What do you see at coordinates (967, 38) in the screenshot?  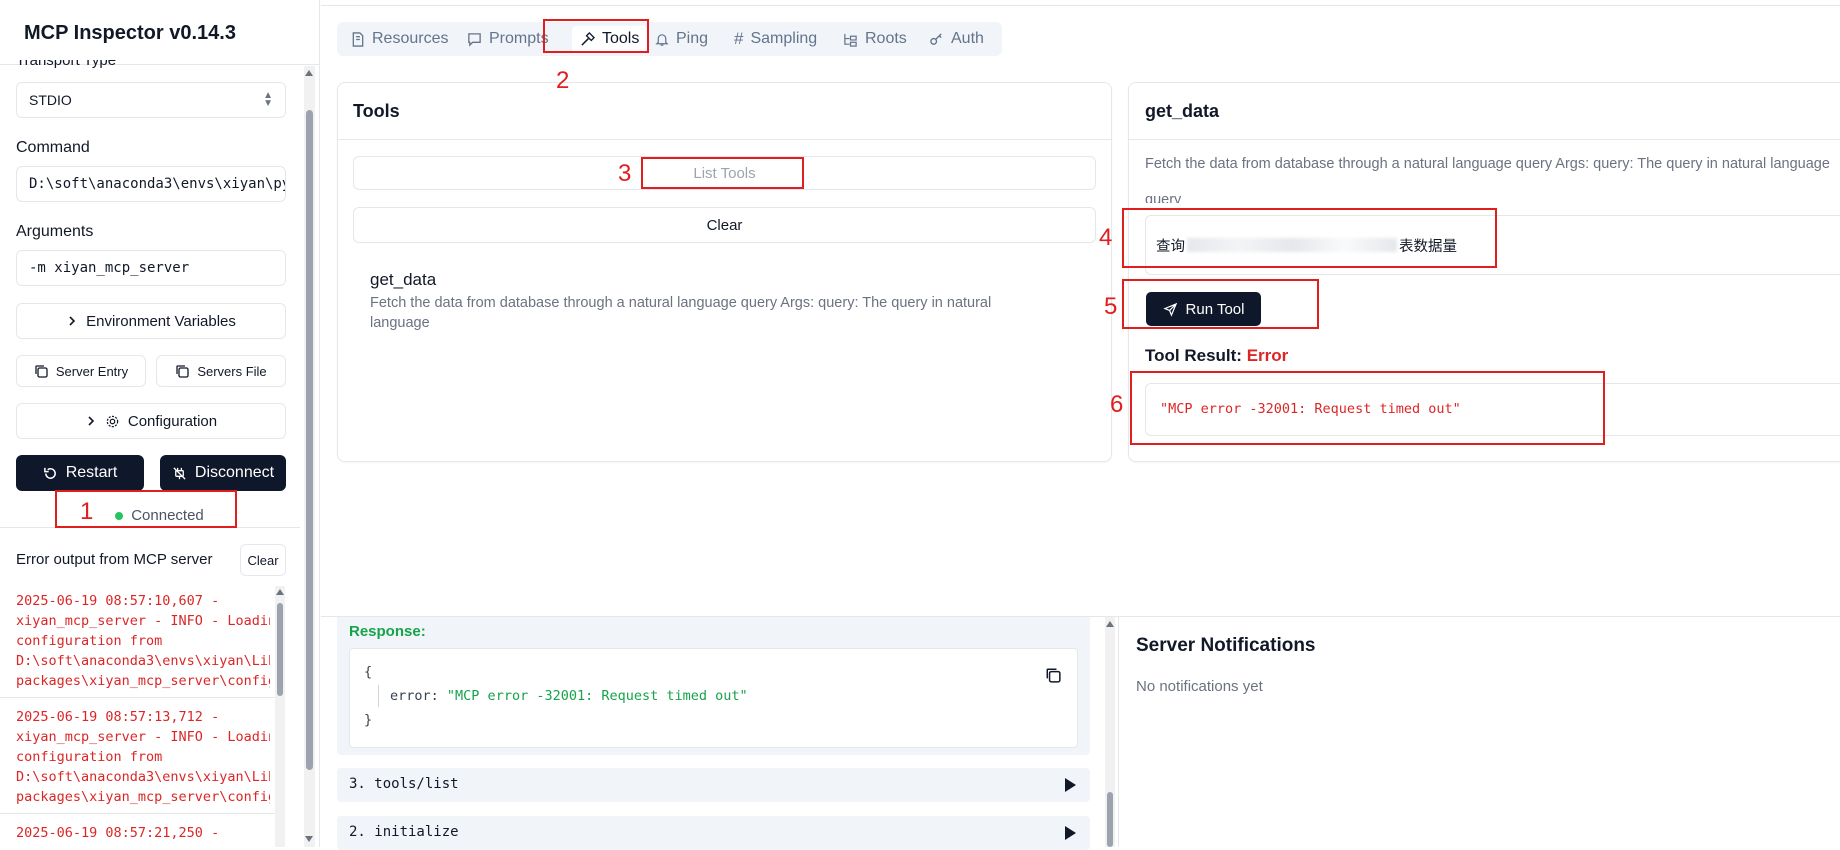 I see `tab-label: Auth` at bounding box center [967, 38].